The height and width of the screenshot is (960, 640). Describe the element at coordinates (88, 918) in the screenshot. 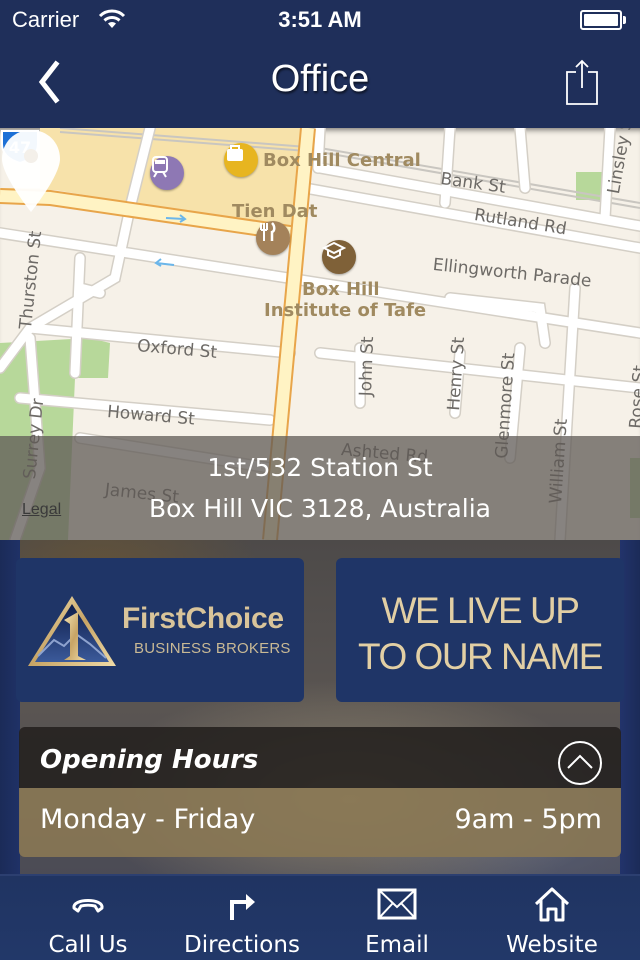

I see `tab-call-us: Call Us` at that location.